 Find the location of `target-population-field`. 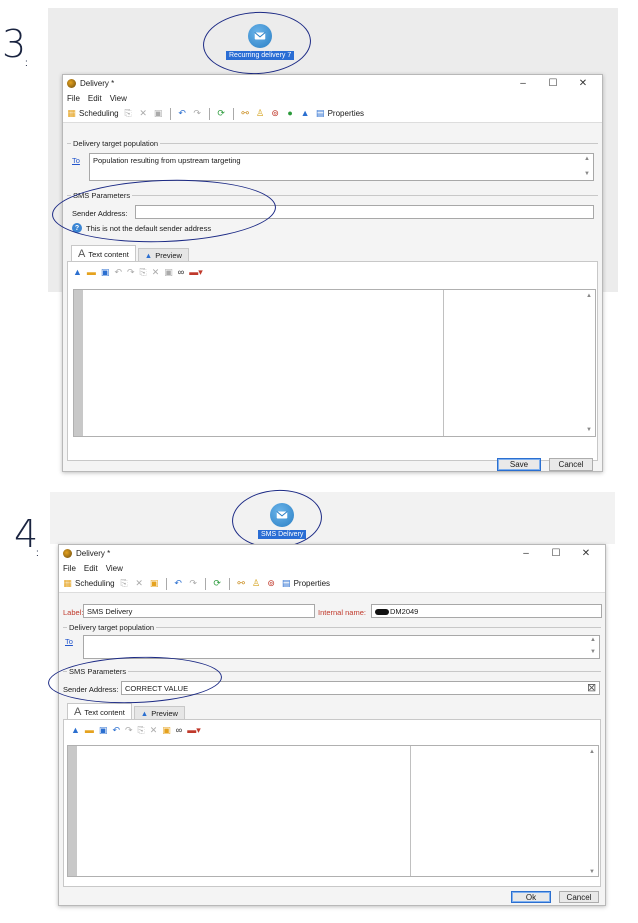

target-population-field is located at coordinates (341, 647).